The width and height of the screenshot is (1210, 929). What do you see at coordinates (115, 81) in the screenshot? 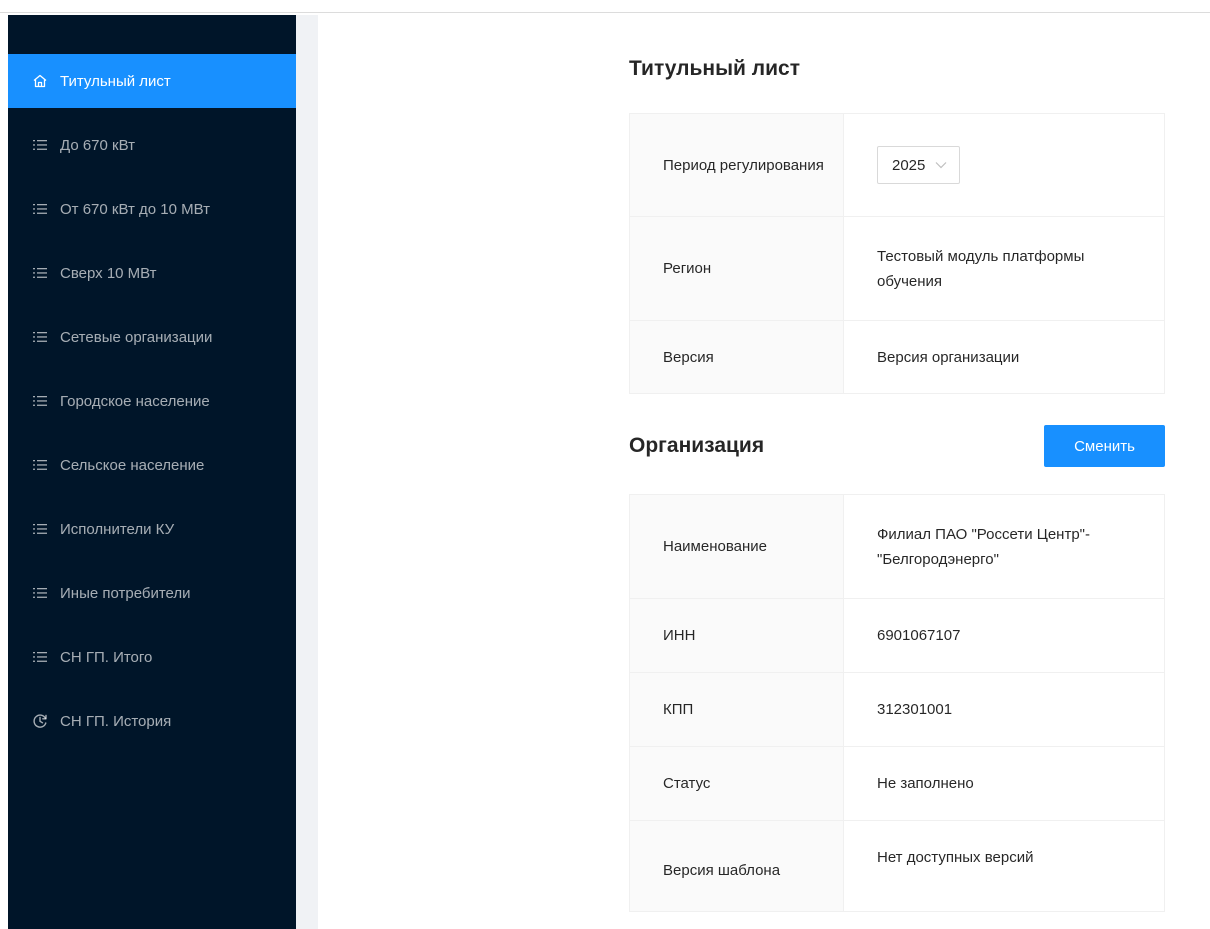
I see `sidebar-item-label: Титульный лист` at bounding box center [115, 81].